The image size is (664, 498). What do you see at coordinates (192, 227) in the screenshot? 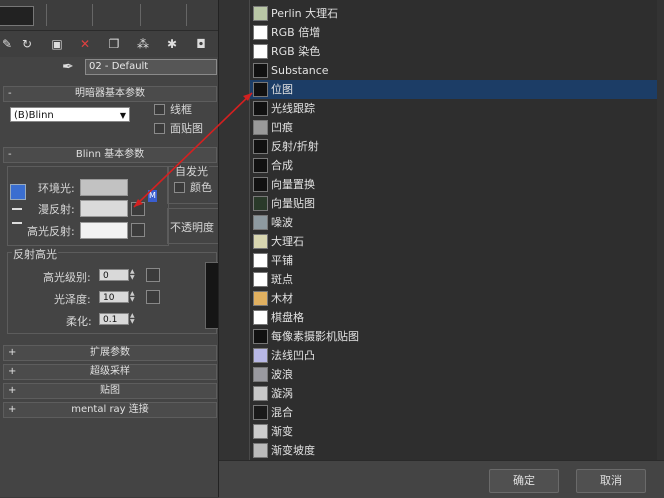
I see `opacity-label: 不透明度` at bounding box center [192, 227].